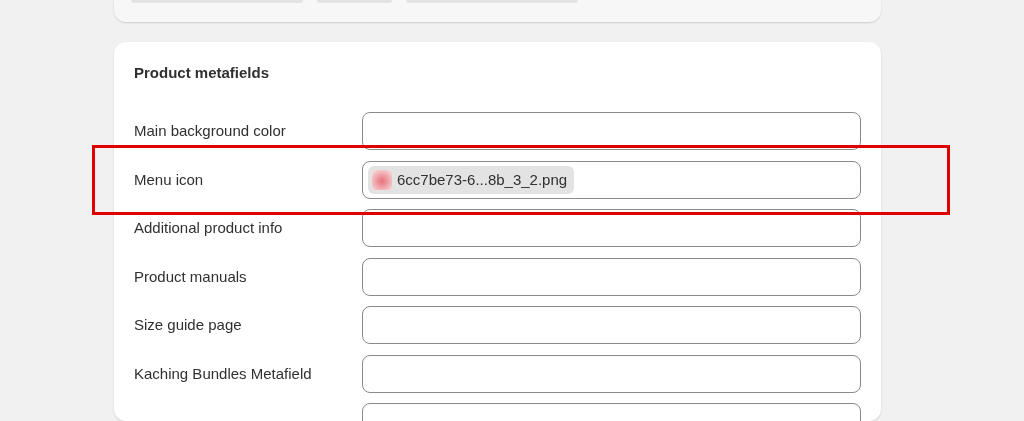  Describe the element at coordinates (223, 373) in the screenshot. I see `field-label: Kaching Bundles Metafield` at that location.